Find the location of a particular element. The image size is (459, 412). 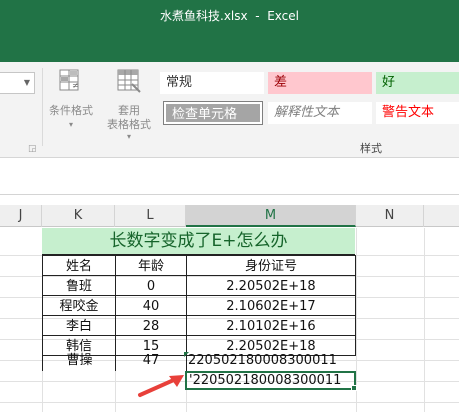

cell-id: 2.20502E+18 is located at coordinates (271, 285).